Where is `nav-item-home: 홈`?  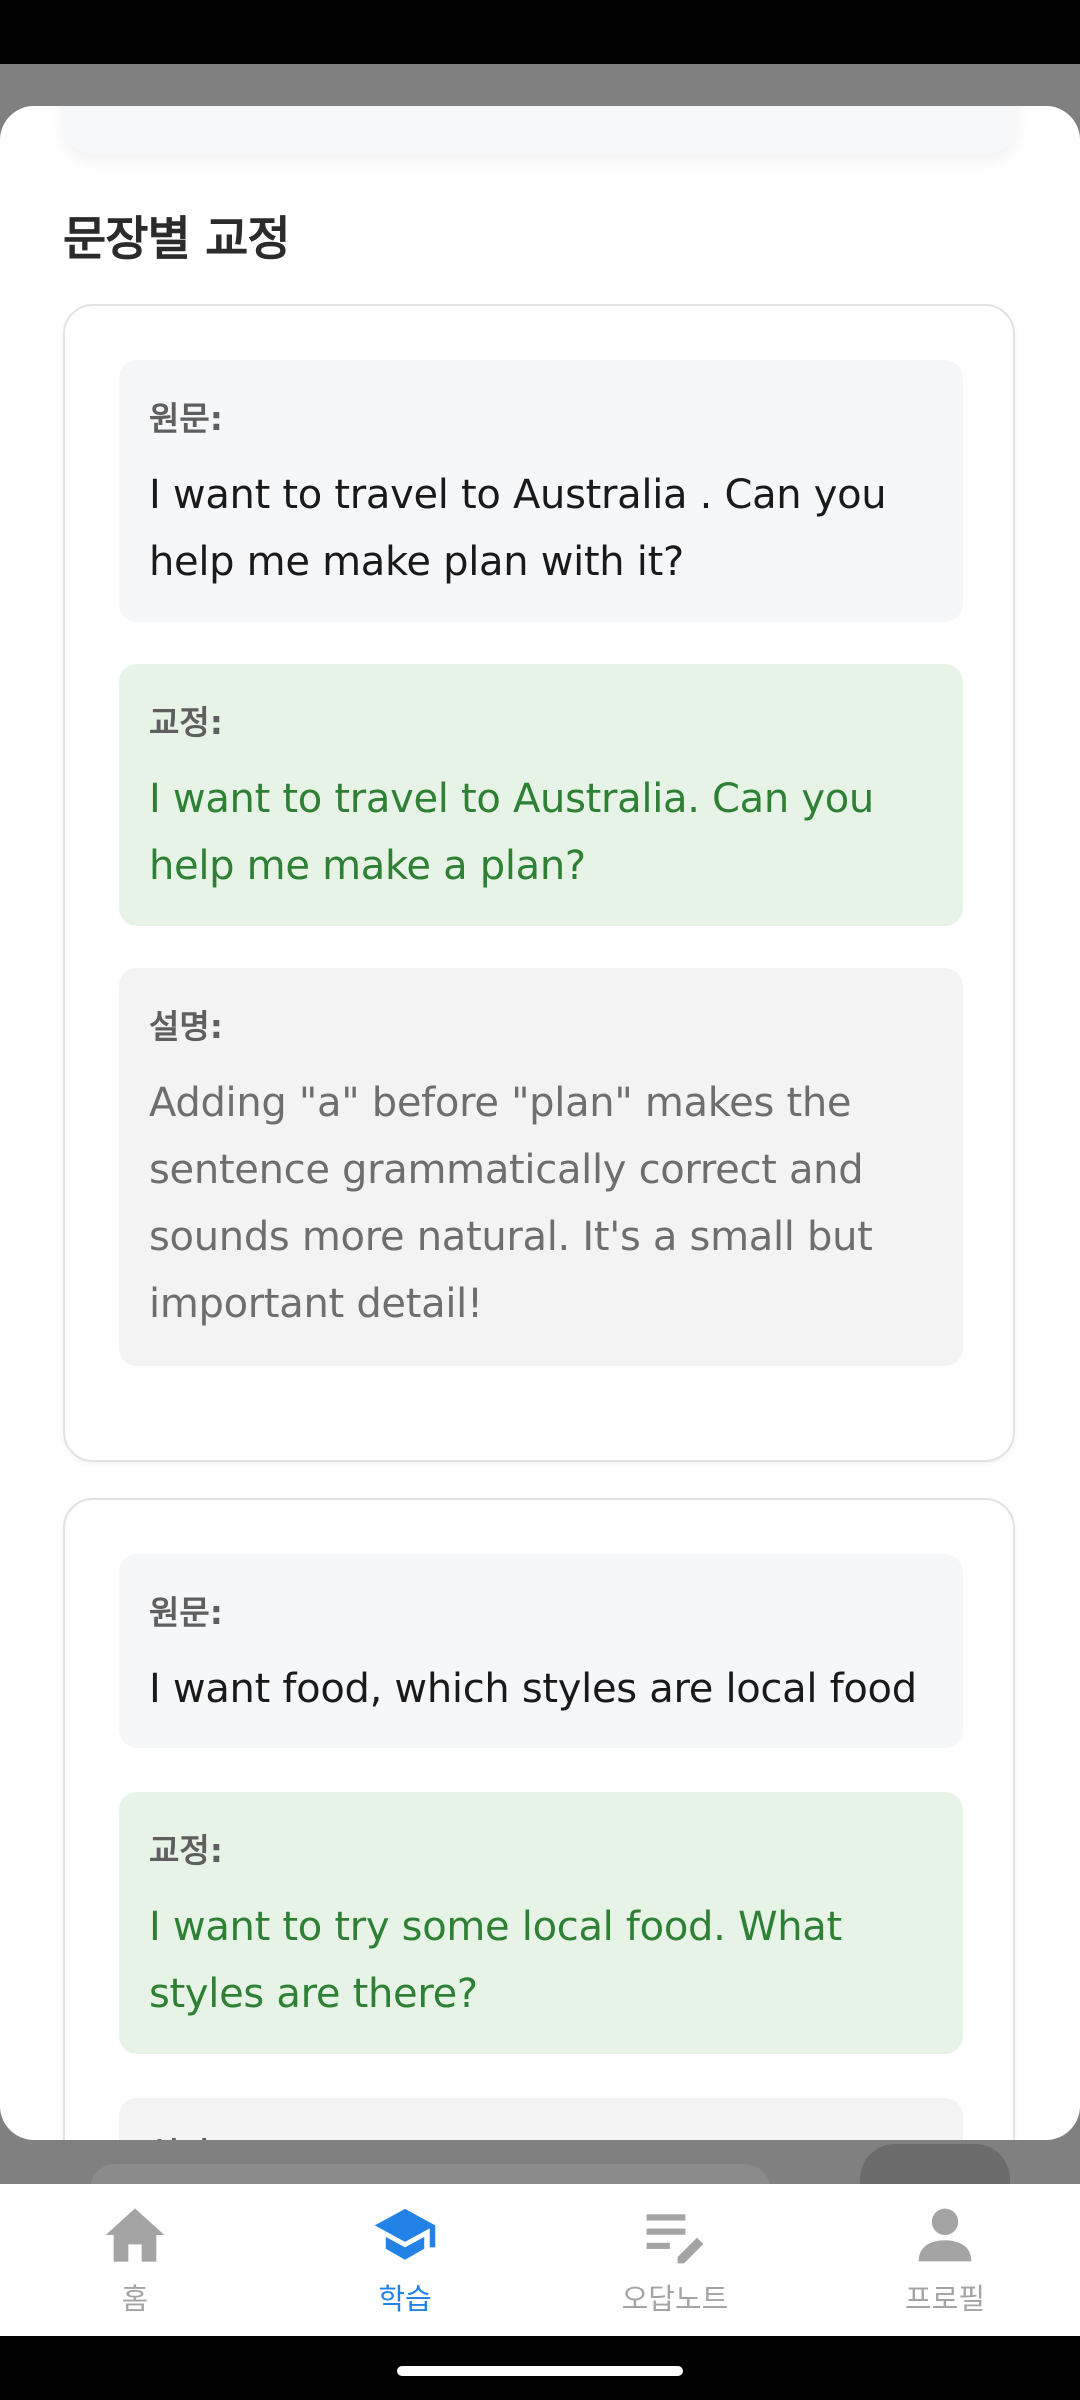 nav-item-home: 홈 is located at coordinates (135, 2260).